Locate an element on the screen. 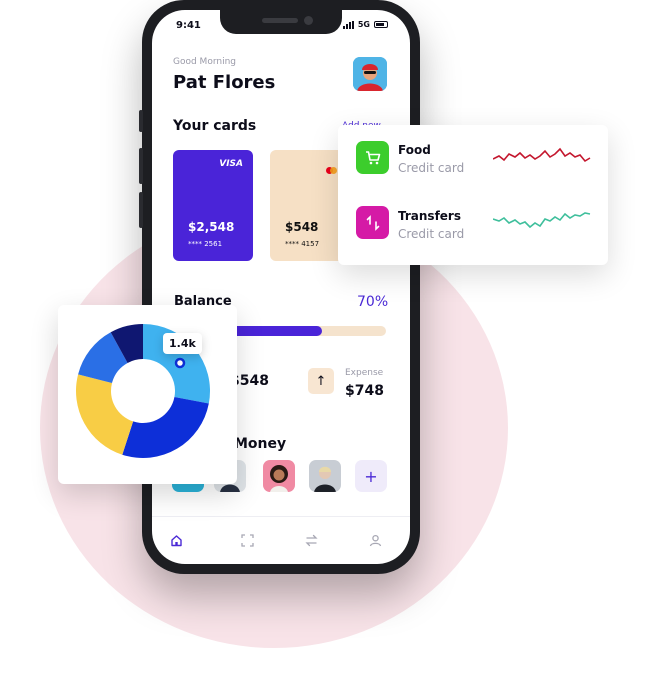 The width and height of the screenshot is (666, 673). home-icon is located at coordinates (176, 540).